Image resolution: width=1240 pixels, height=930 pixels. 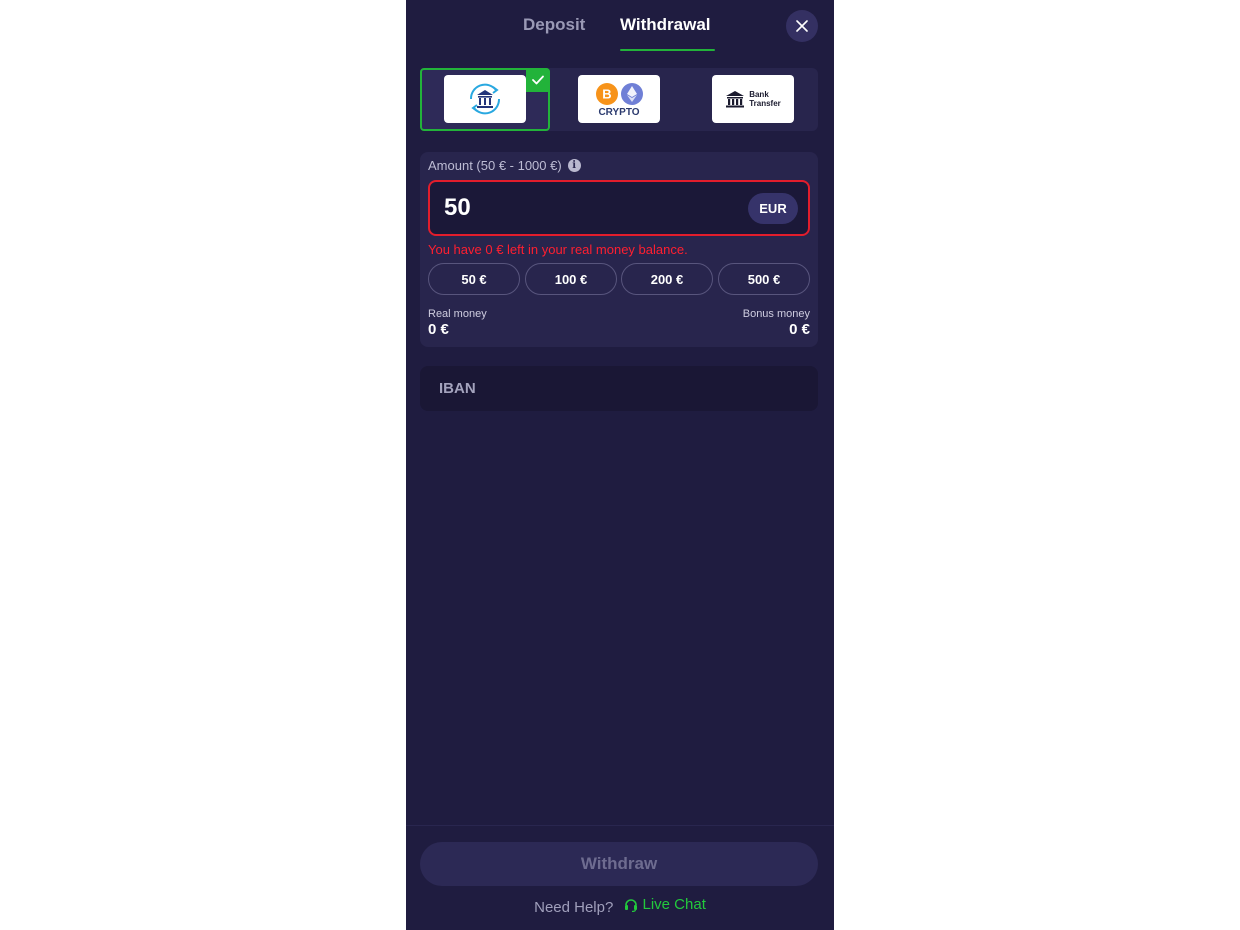 What do you see at coordinates (574, 165) in the screenshot?
I see `info-icon: i` at bounding box center [574, 165].